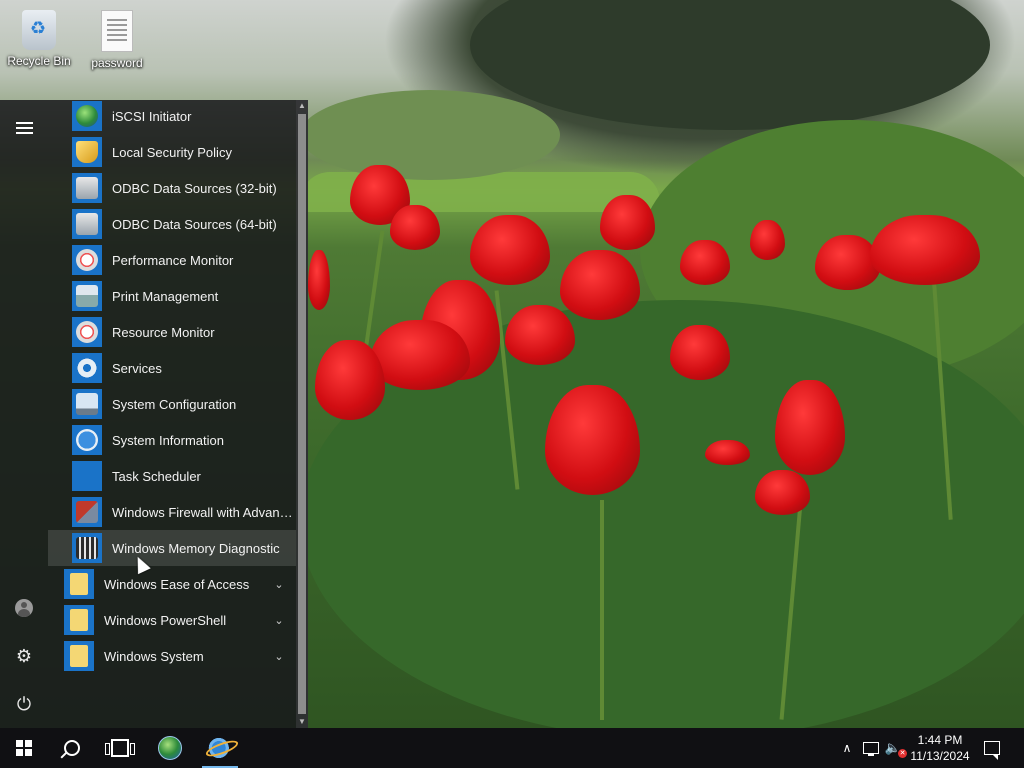 The width and height of the screenshot is (1024, 768). I want to click on app-item-resource-monitor: Resource Monitor, so click(172, 332).